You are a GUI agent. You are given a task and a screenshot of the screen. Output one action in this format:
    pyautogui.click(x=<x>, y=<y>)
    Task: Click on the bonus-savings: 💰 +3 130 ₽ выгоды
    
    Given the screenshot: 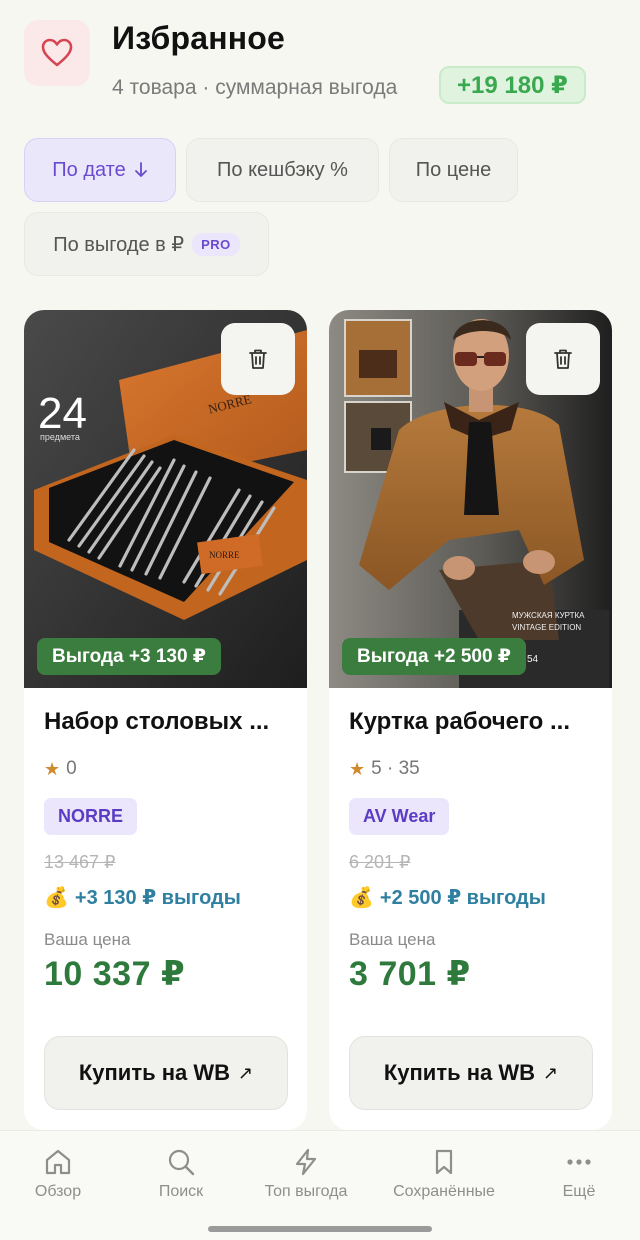 What is the action you would take?
    pyautogui.click(x=142, y=897)
    